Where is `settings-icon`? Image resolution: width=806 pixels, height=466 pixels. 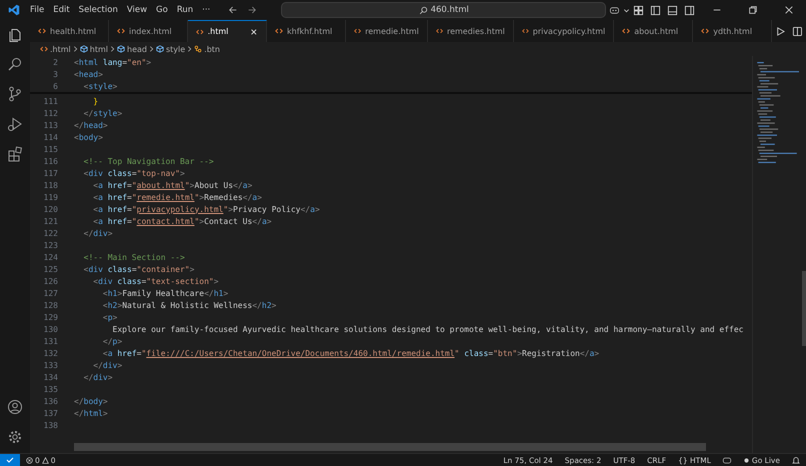
settings-icon is located at coordinates (15, 437).